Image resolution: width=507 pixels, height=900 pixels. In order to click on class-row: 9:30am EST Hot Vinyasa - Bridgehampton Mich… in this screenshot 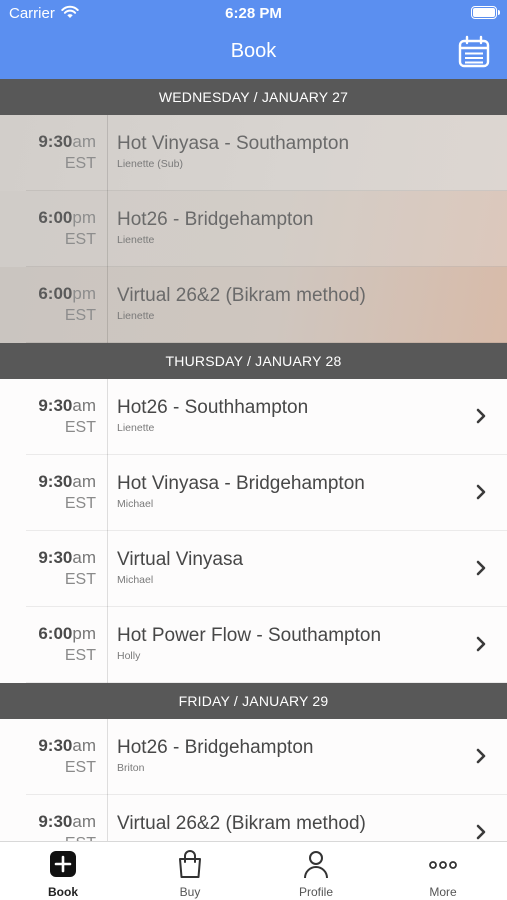, I will do `click(253, 493)`.